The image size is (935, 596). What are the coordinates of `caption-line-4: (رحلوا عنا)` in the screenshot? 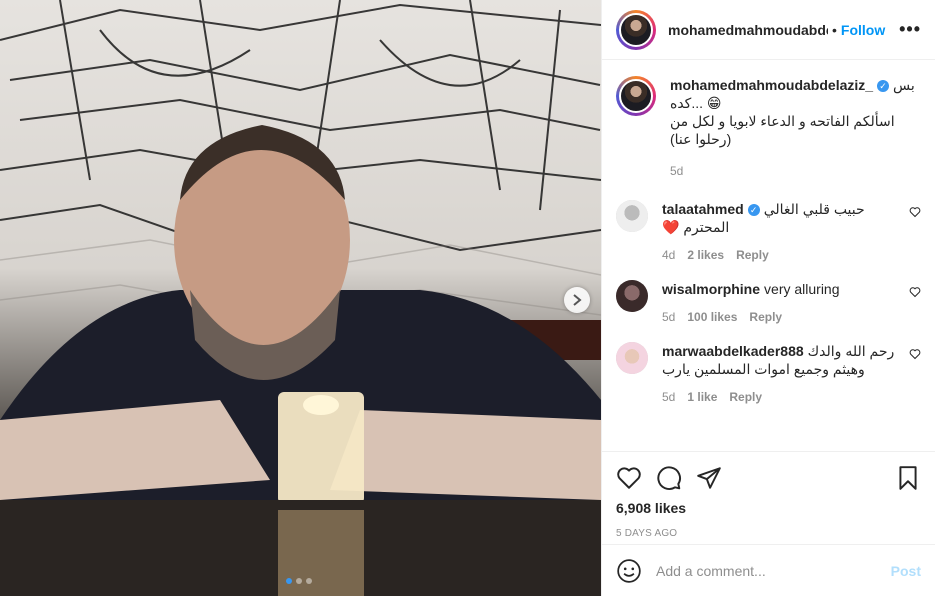 It's located at (701, 139).